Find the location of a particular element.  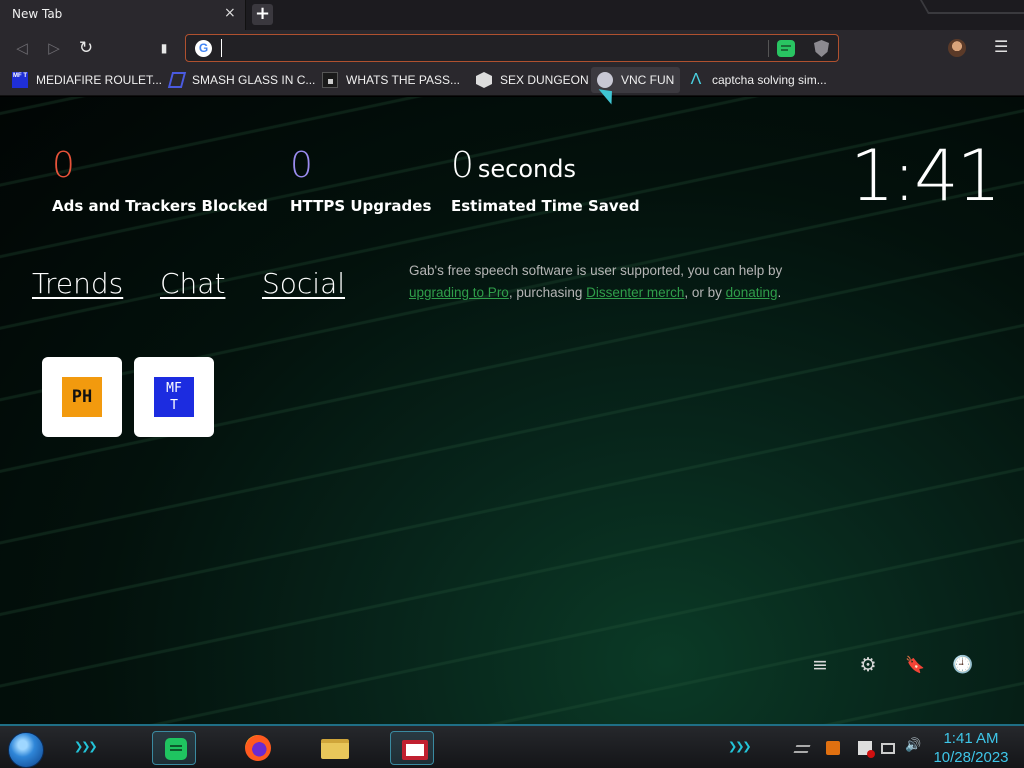

captcha-icon: Λ is located at coordinates (696, 79).